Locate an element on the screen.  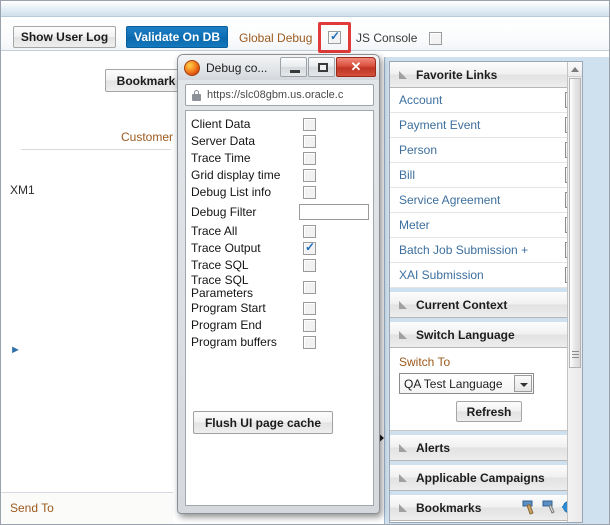
maximize-icon is located at coordinates (323, 67).